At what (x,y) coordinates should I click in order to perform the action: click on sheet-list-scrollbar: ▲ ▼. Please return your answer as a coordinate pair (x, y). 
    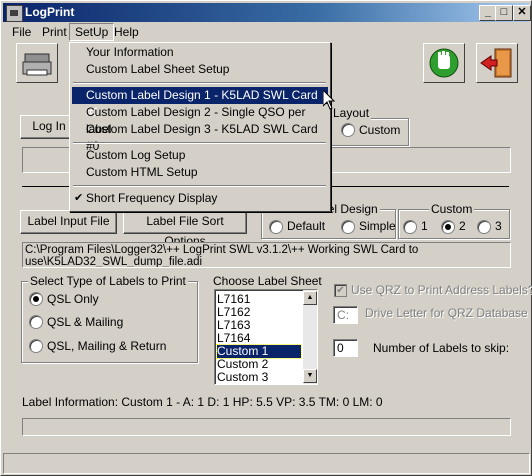
    Looking at the image, I should click on (310, 337).